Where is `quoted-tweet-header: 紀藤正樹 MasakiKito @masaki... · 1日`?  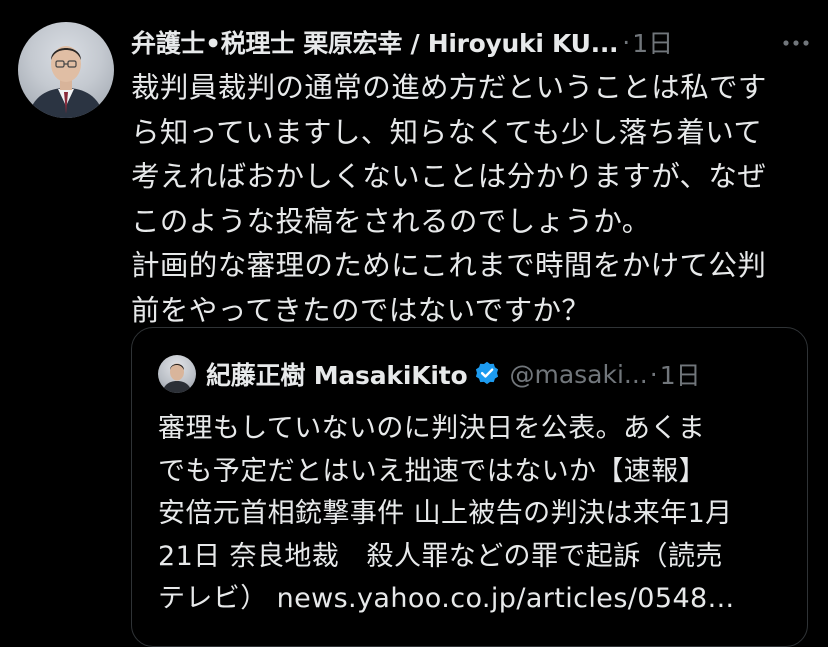
quoted-tweet-header: 紀藤正樹 MasakiKito @masaki... · 1日 is located at coordinates (429, 374).